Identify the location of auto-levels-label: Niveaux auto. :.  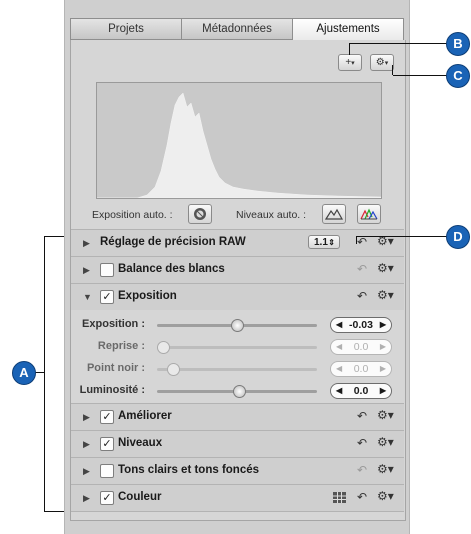
(271, 215).